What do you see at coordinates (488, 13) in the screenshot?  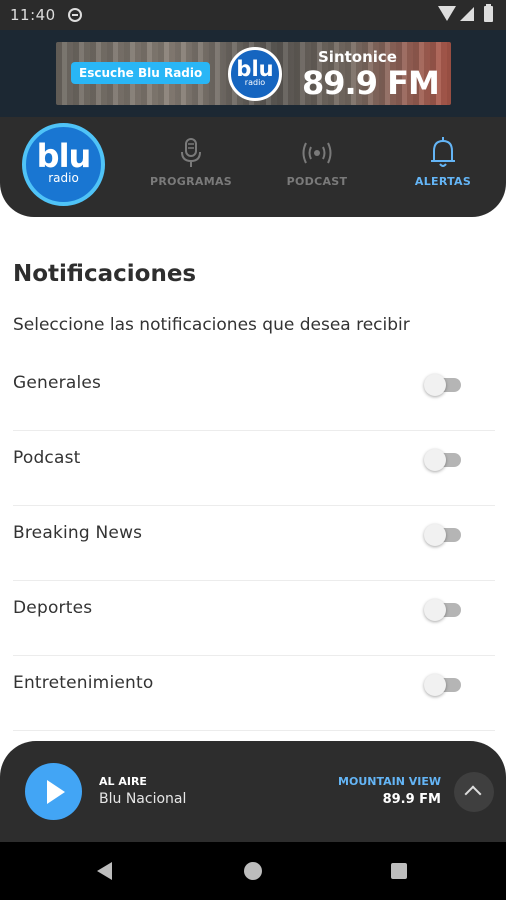 I see `battery-icon` at bounding box center [488, 13].